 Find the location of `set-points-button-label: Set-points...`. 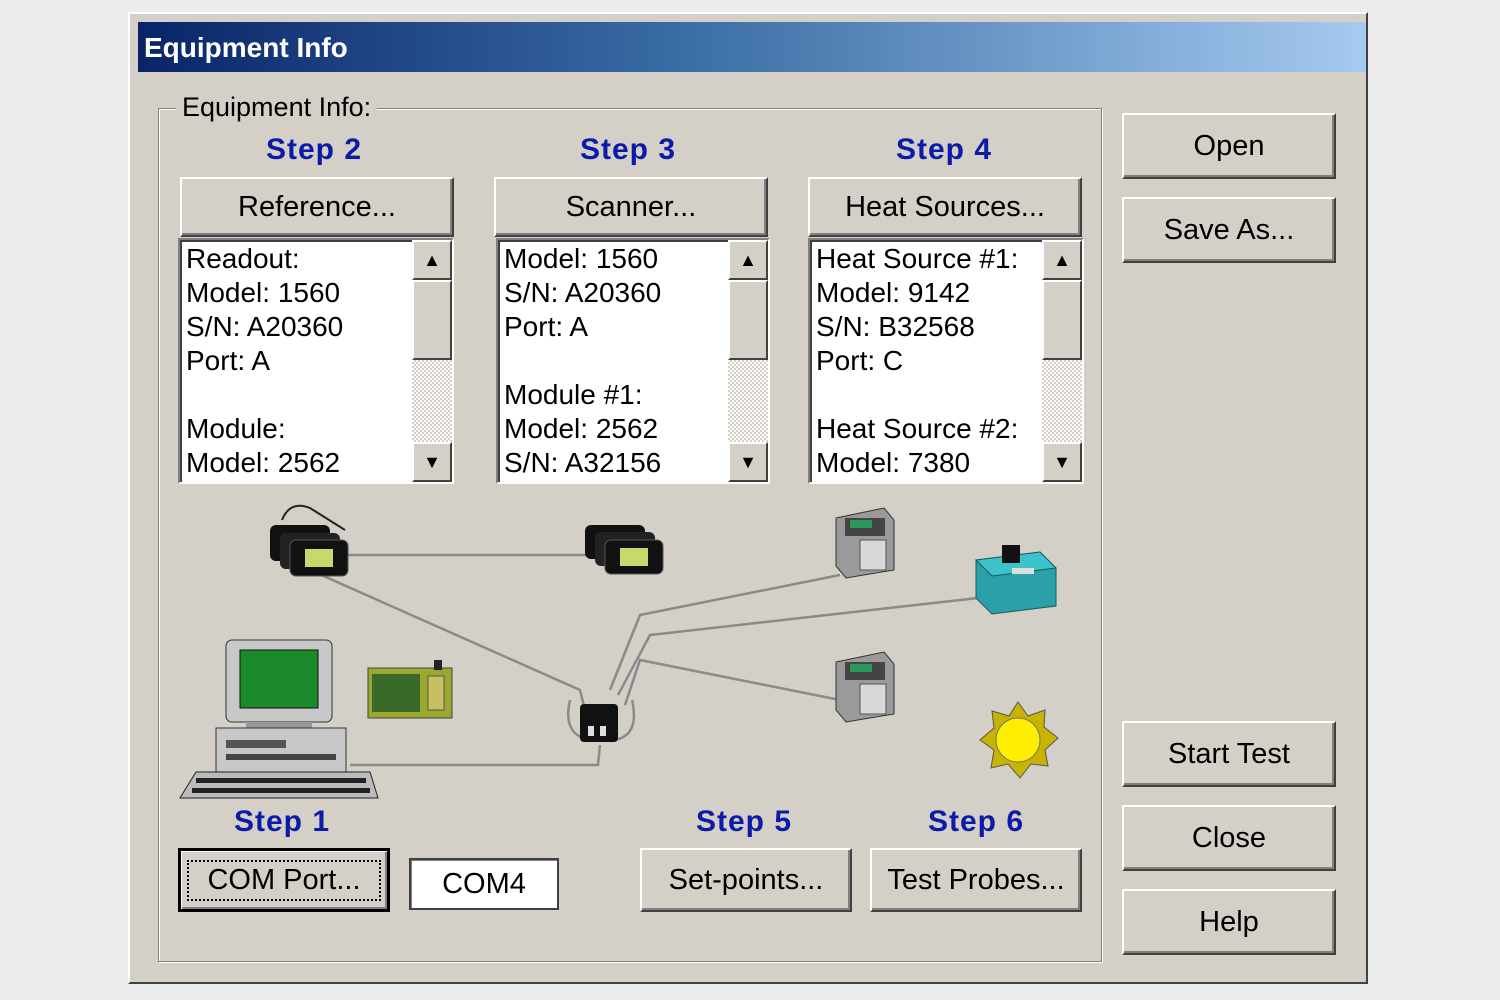

set-points-button-label: Set-points... is located at coordinates (746, 879).